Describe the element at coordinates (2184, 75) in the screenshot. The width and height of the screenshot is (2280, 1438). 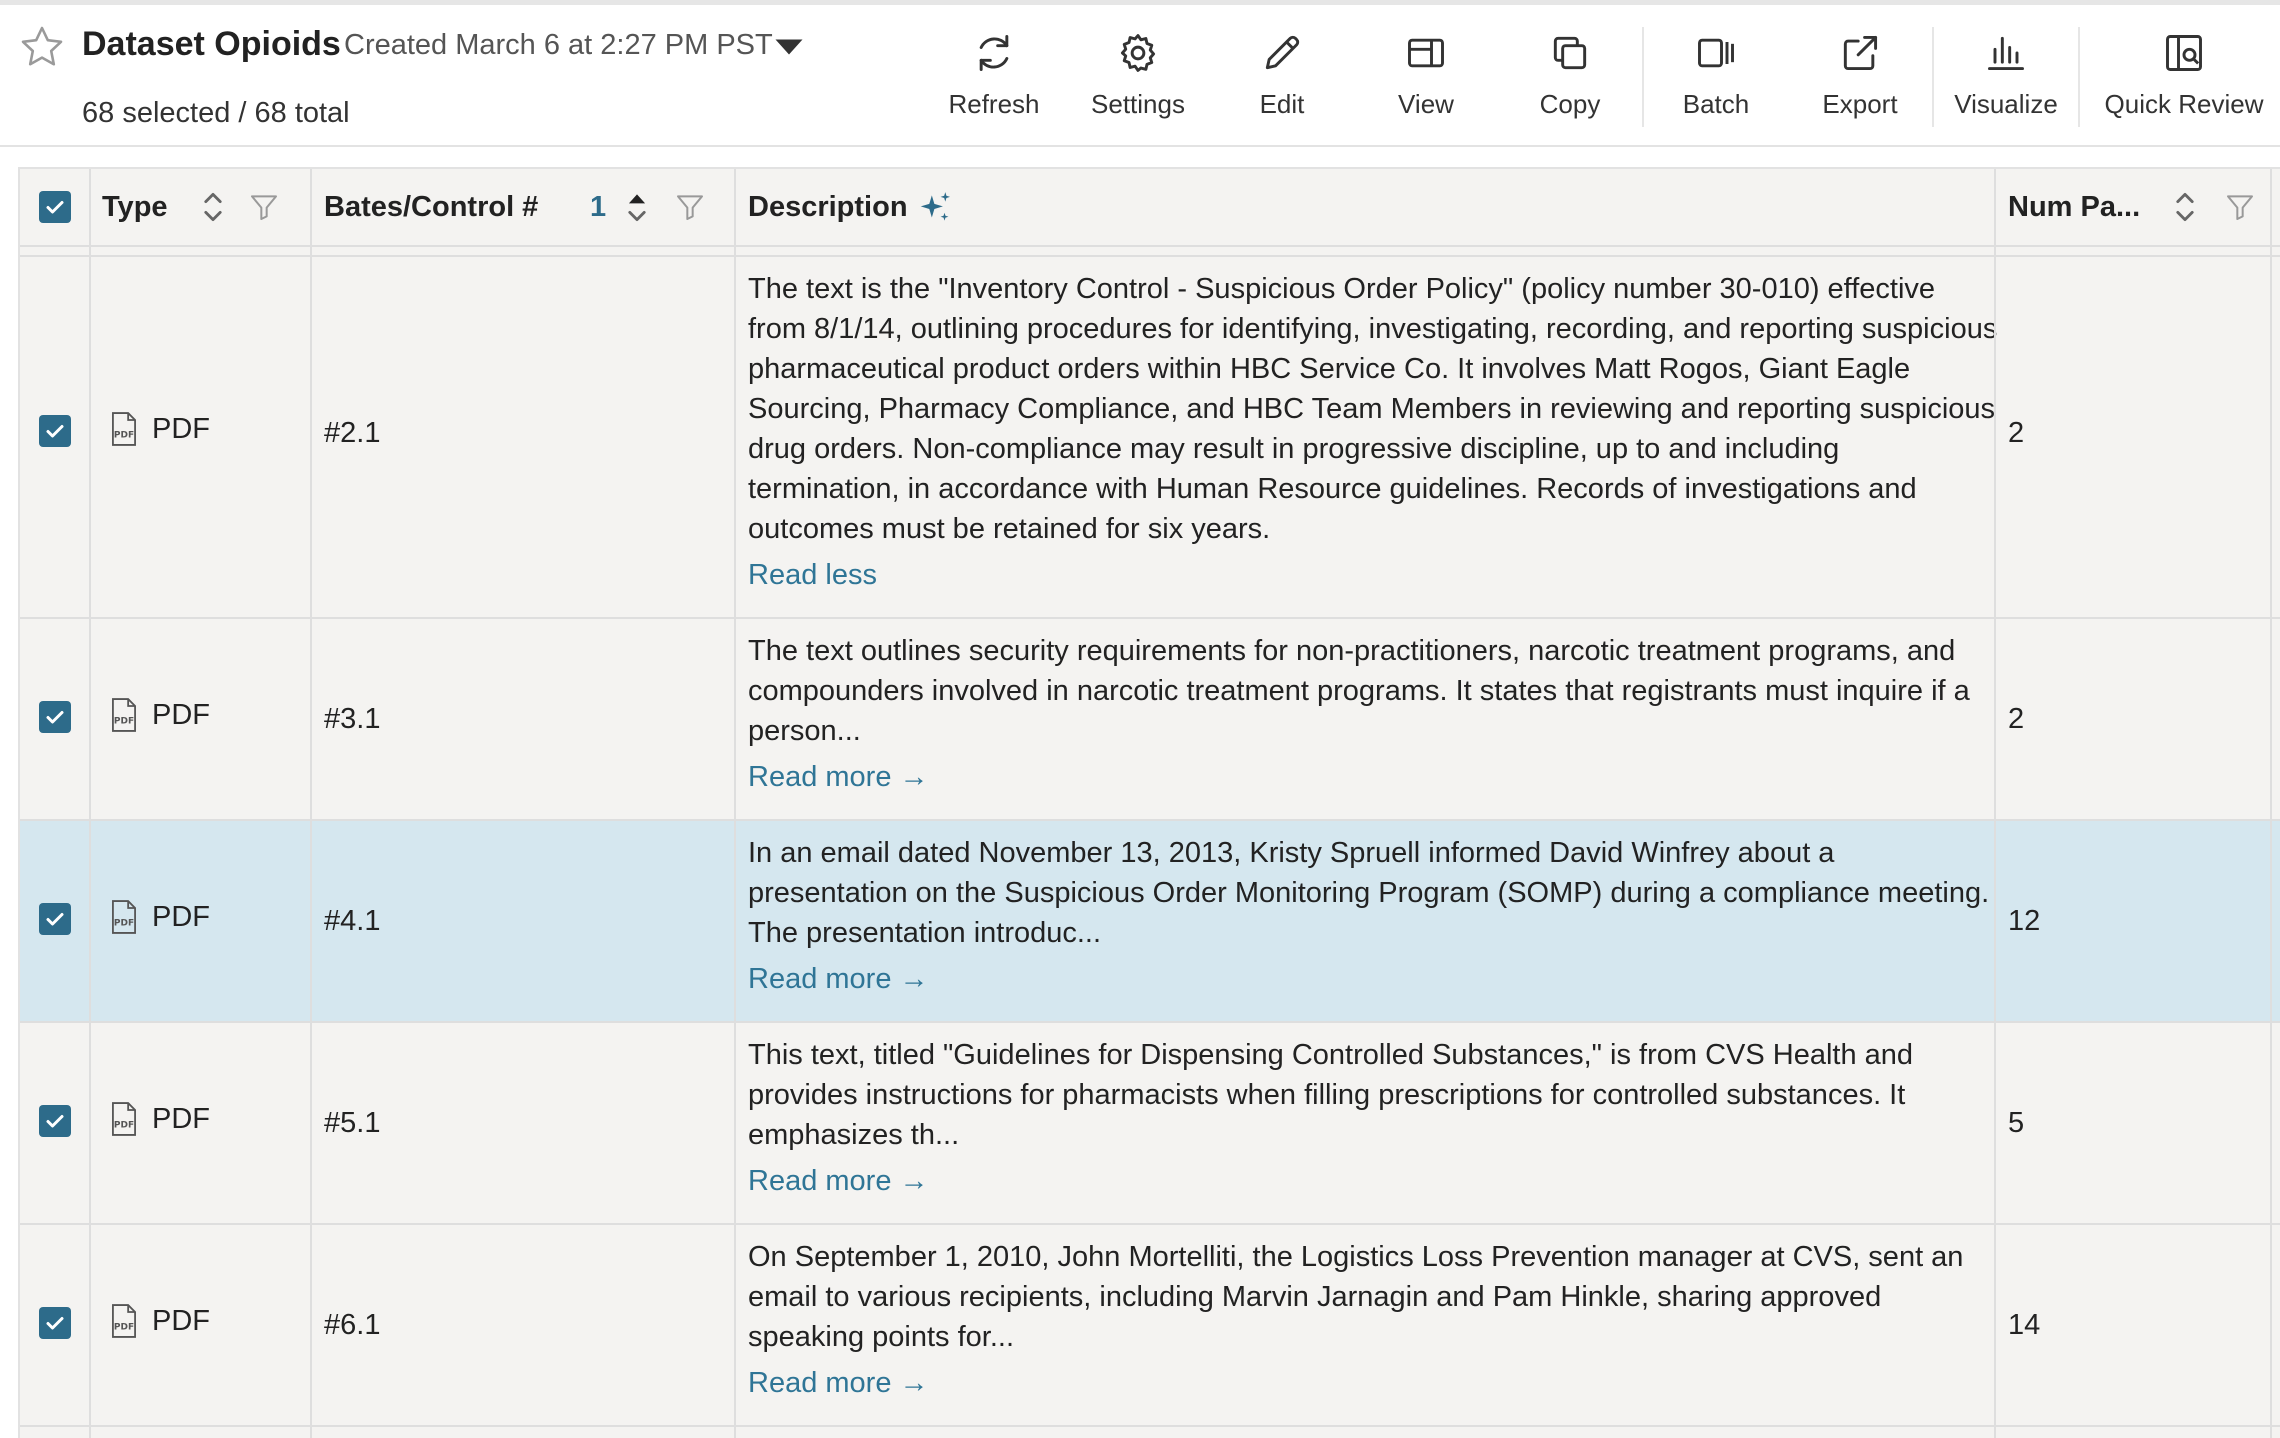
I see `quick-review-button: Quick Review` at that location.